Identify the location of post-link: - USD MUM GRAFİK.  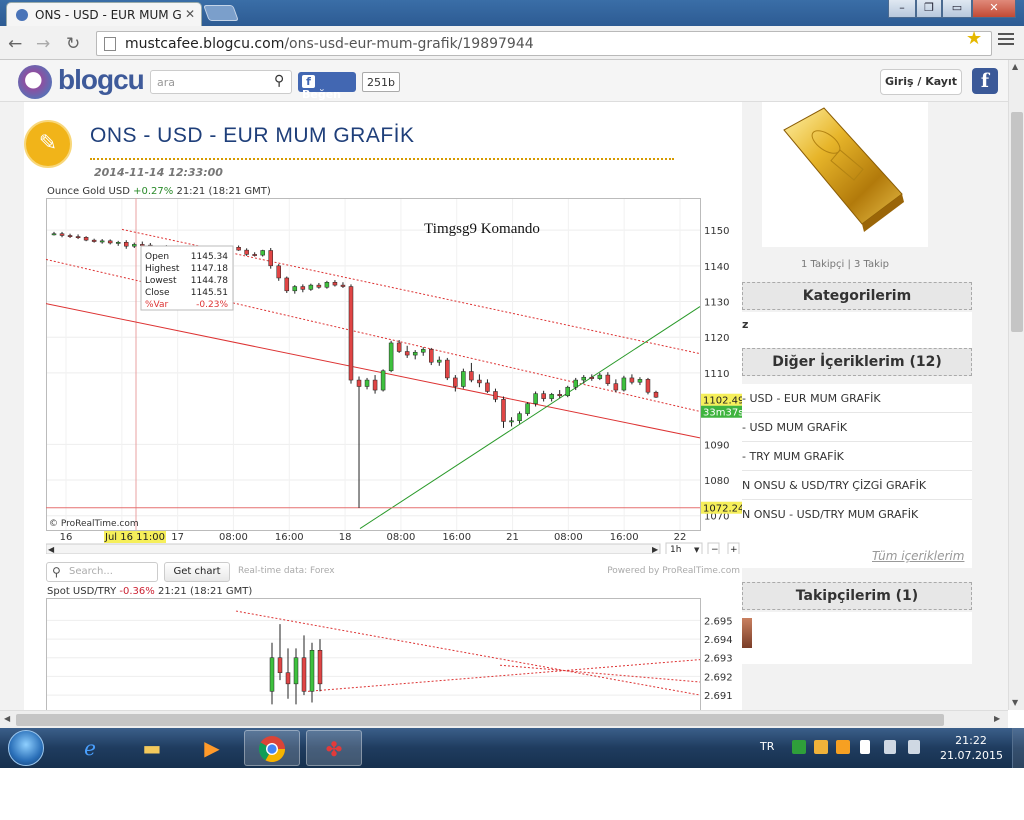
(857, 427).